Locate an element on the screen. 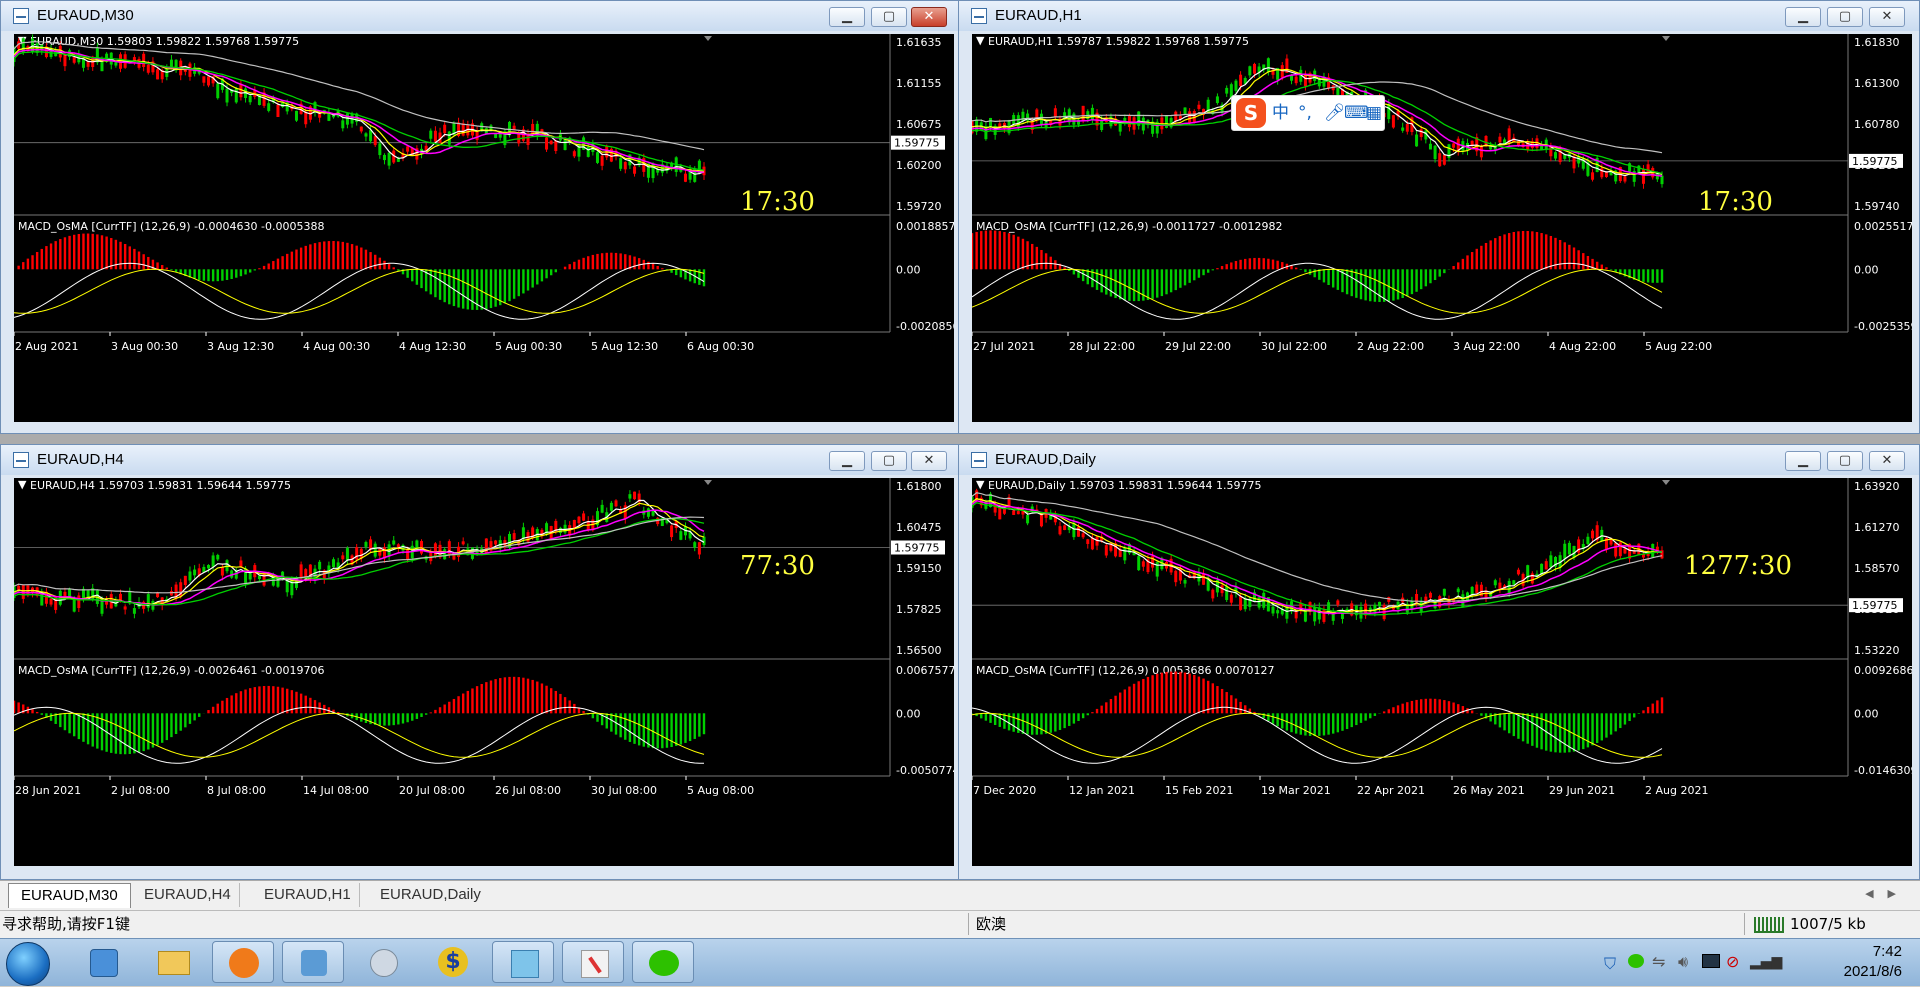 This screenshot has width=1920, height=987. window-titlebar: EURAUD,H1 ▁ ▢ ✕ is located at coordinates (1439, 16).